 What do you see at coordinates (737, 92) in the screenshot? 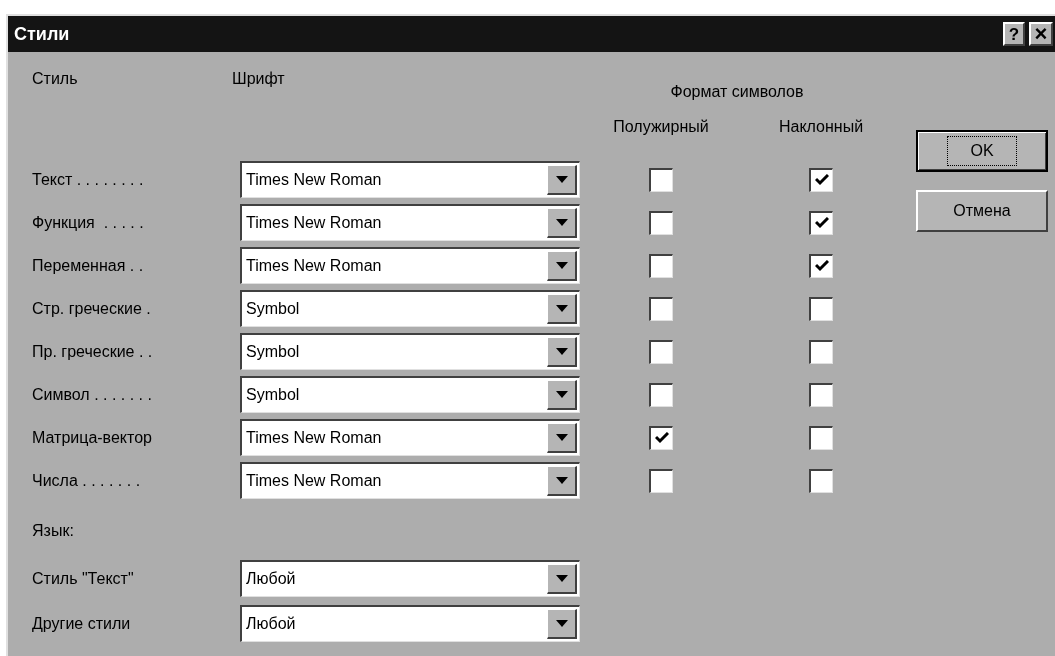
I see `group-header: Формат символов` at bounding box center [737, 92].